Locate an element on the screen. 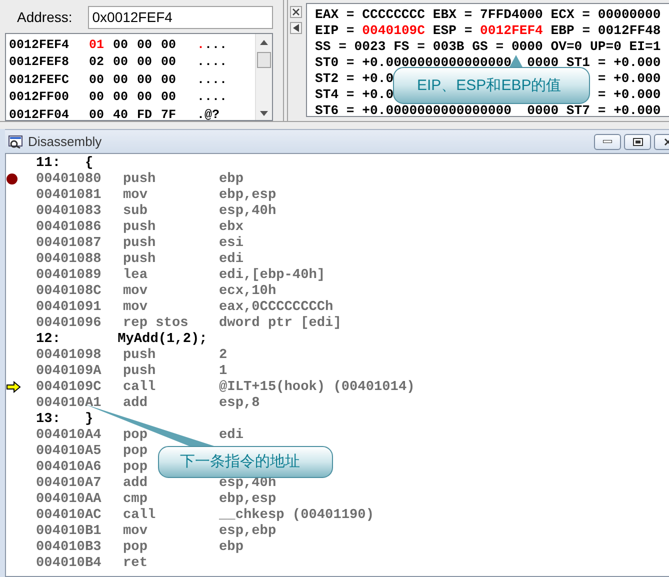  instruction-mnemonic: rep stos is located at coordinates (155, 323).